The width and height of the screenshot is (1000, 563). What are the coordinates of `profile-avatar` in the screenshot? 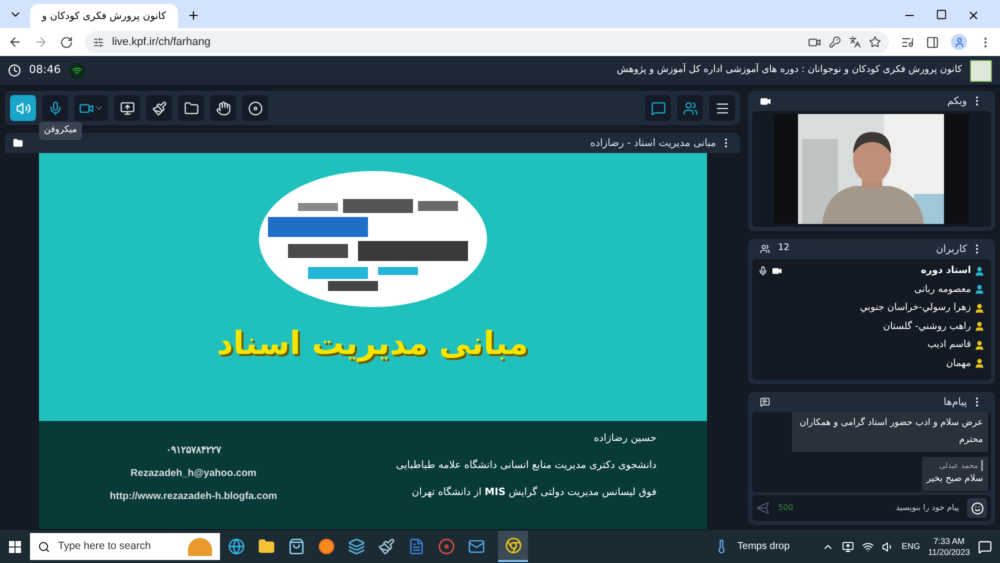 It's located at (959, 42).